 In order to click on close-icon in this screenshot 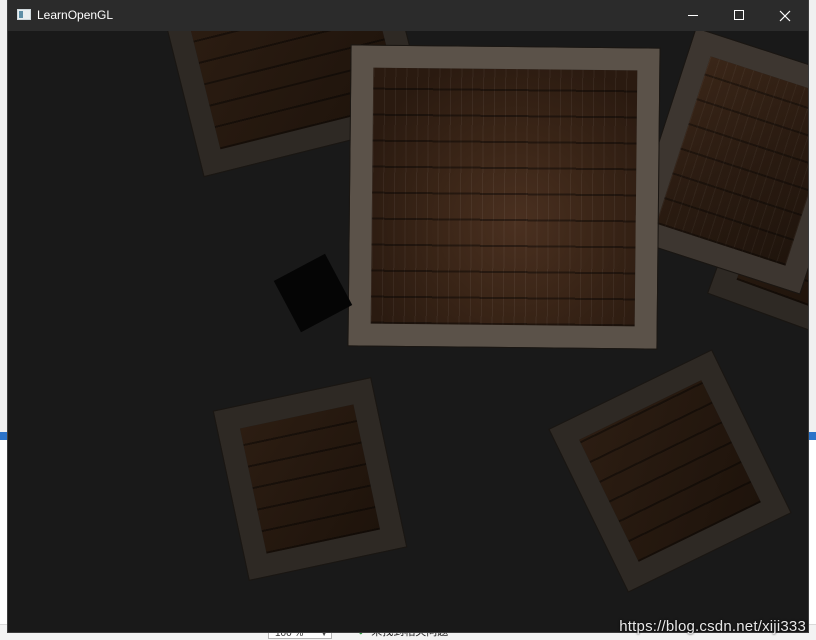, I will do `click(785, 16)`.